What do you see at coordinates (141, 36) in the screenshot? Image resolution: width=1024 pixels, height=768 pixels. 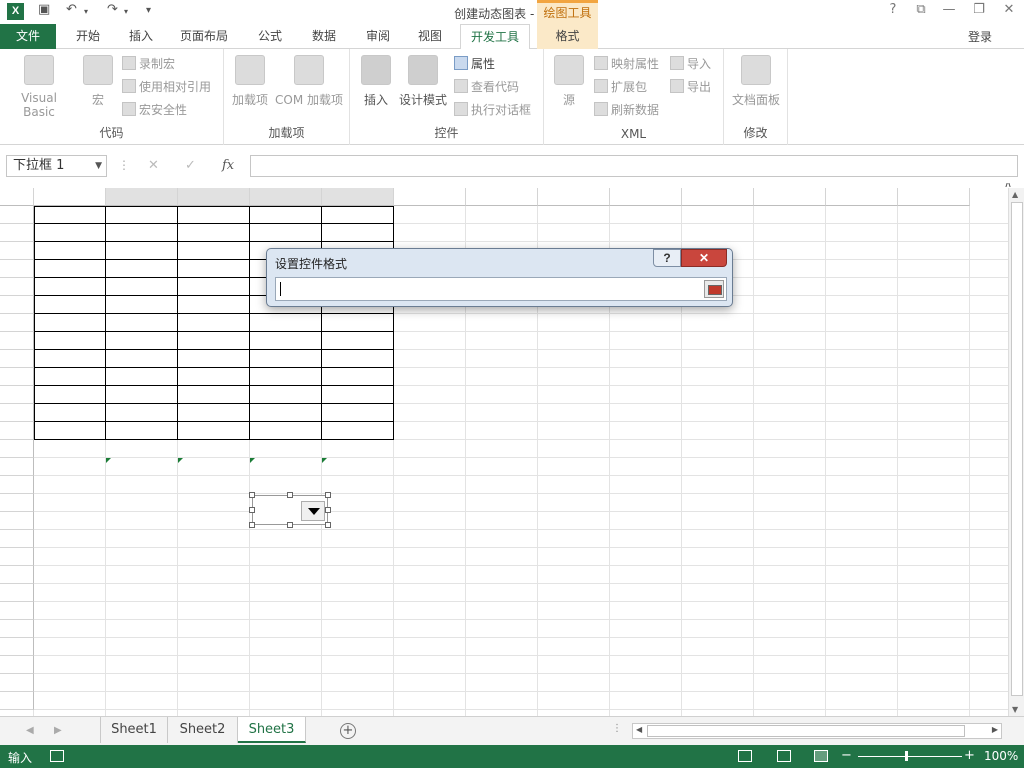 I see `tab-insert: 插入` at bounding box center [141, 36].